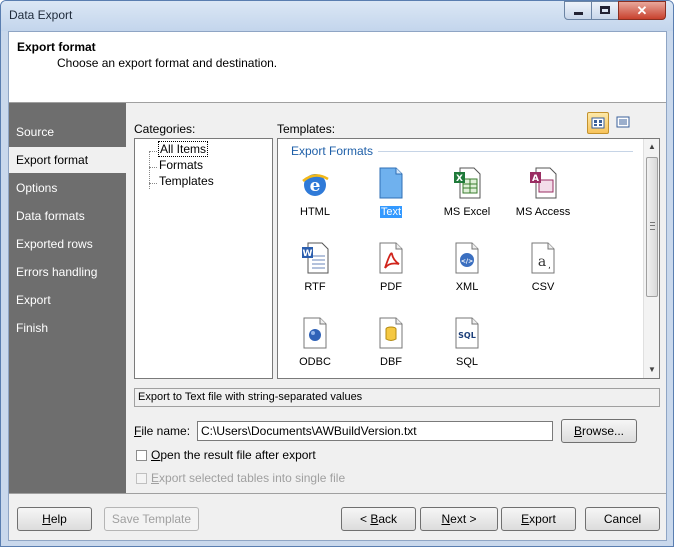 The height and width of the screenshot is (547, 674). Describe the element at coordinates (181, 165) in the screenshot. I see `tree-item-formats: Formats` at that location.